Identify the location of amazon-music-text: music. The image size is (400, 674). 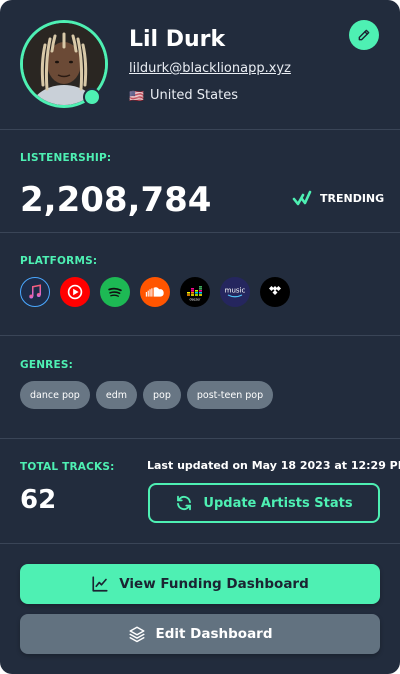
(235, 291).